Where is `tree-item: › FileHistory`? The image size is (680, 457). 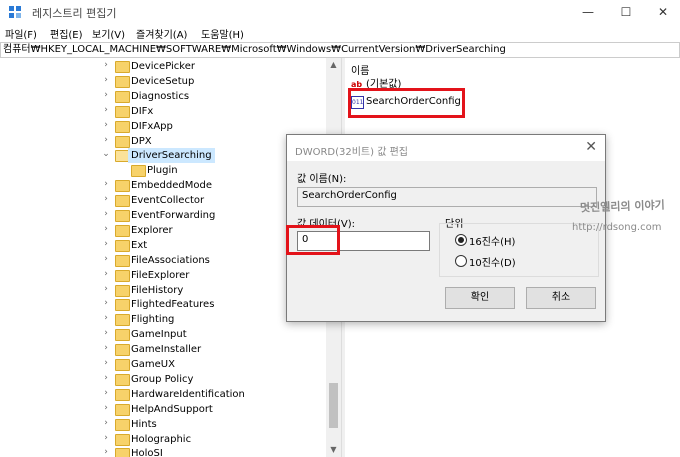
tree-item: › FileHistory is located at coordinates (165, 290).